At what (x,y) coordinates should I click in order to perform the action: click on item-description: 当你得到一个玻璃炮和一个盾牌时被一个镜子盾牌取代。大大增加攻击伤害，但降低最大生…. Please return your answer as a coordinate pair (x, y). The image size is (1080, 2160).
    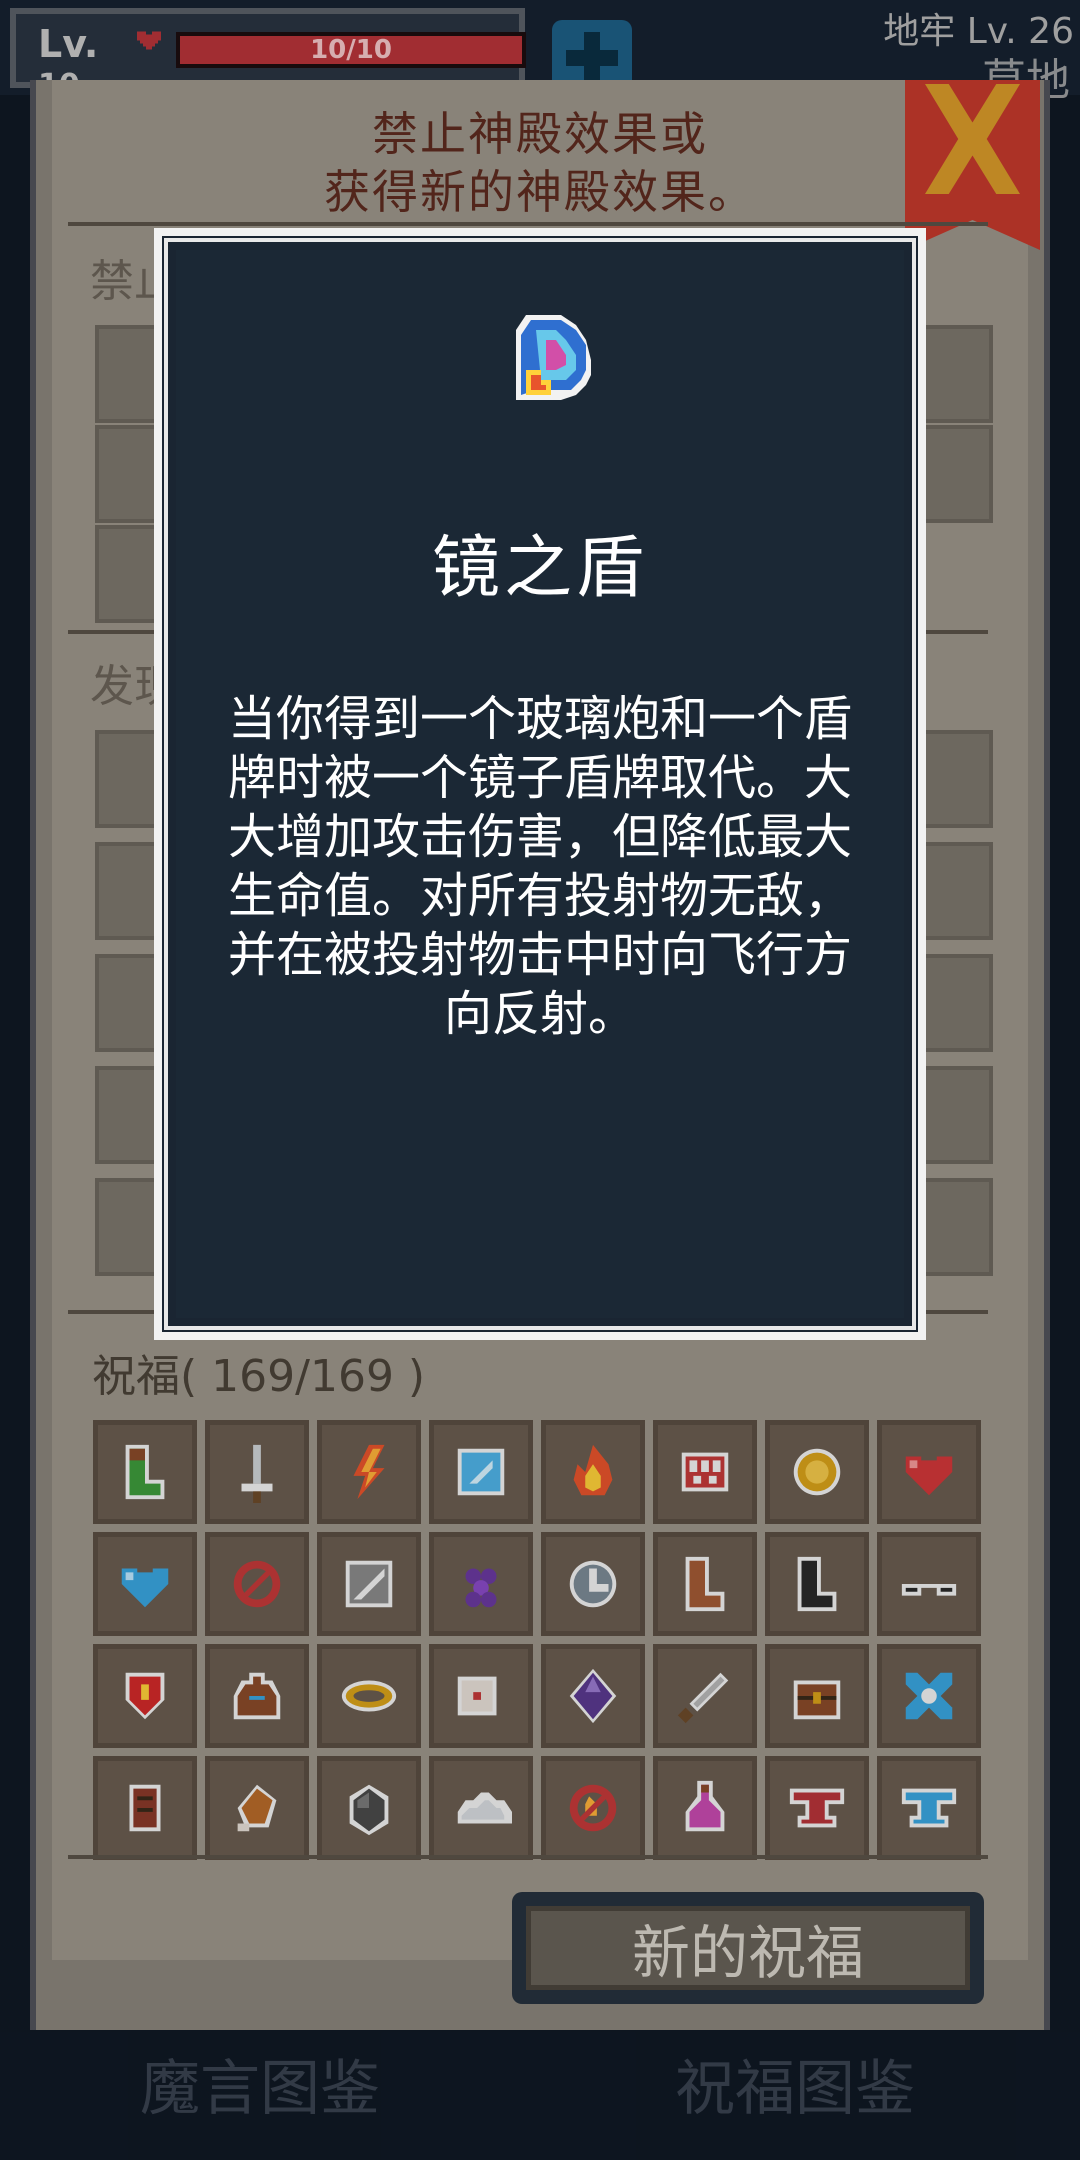
    Looking at the image, I should click on (539, 866).